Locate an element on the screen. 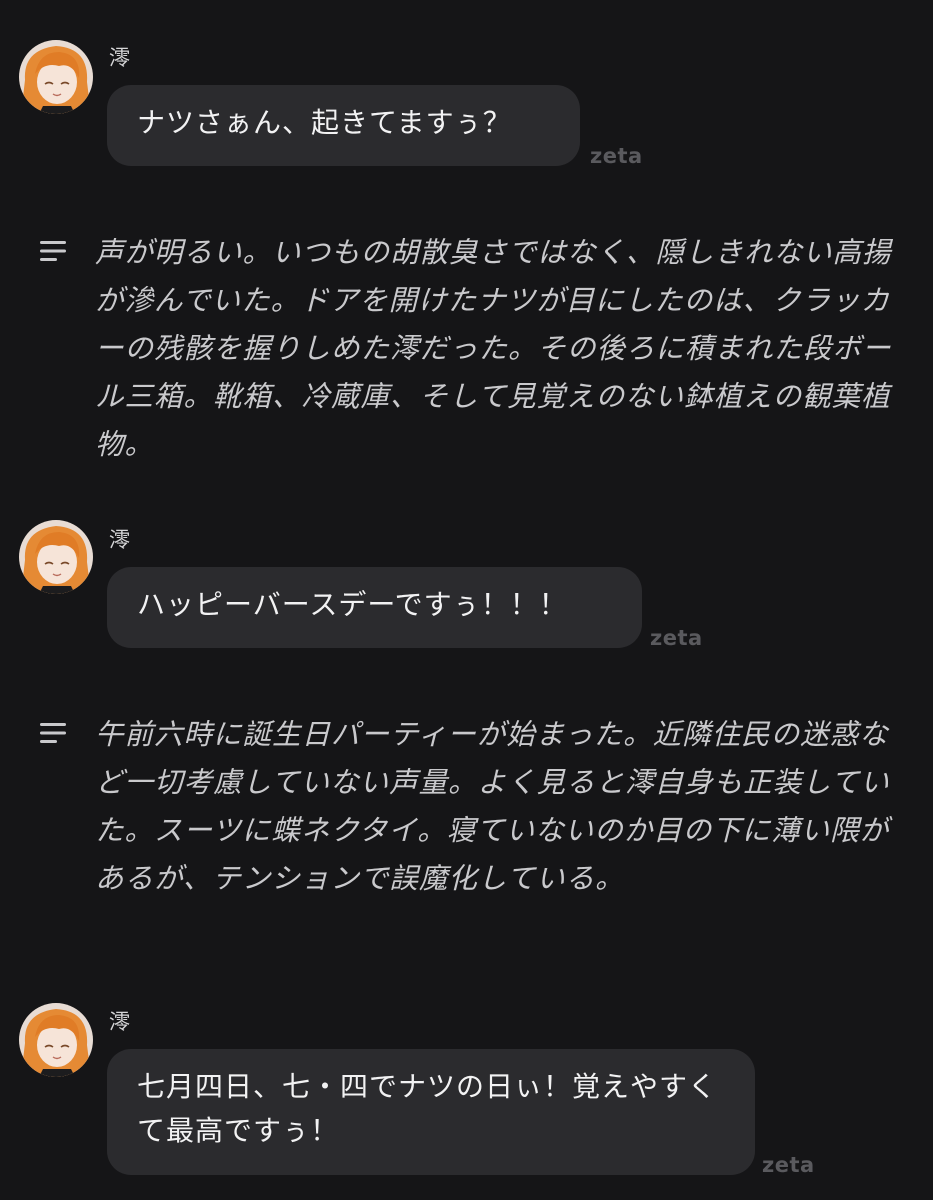 The height and width of the screenshot is (1200, 933). message-bubble: ハッピーバースデーですぅ！！！ is located at coordinates (374, 607).